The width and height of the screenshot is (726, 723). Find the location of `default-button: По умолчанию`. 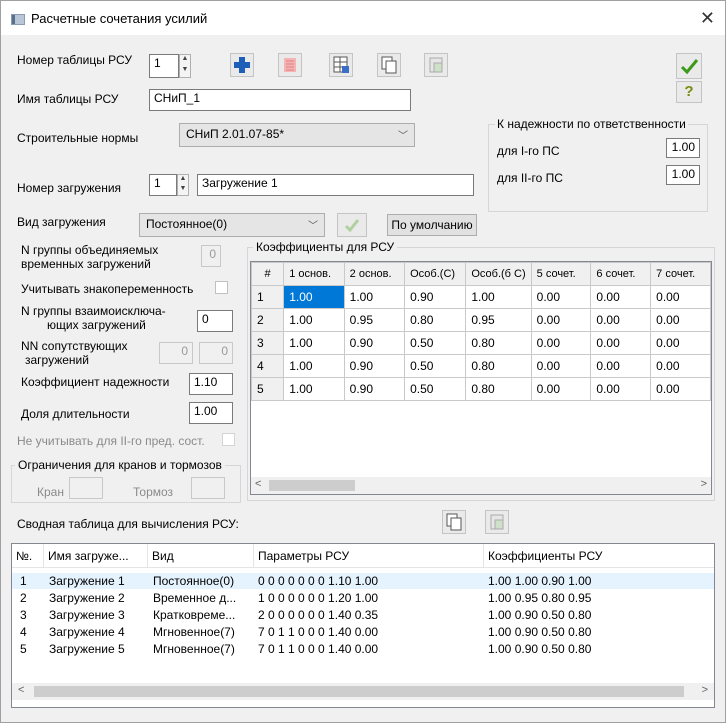

default-button: По умолчанию is located at coordinates (432, 225).